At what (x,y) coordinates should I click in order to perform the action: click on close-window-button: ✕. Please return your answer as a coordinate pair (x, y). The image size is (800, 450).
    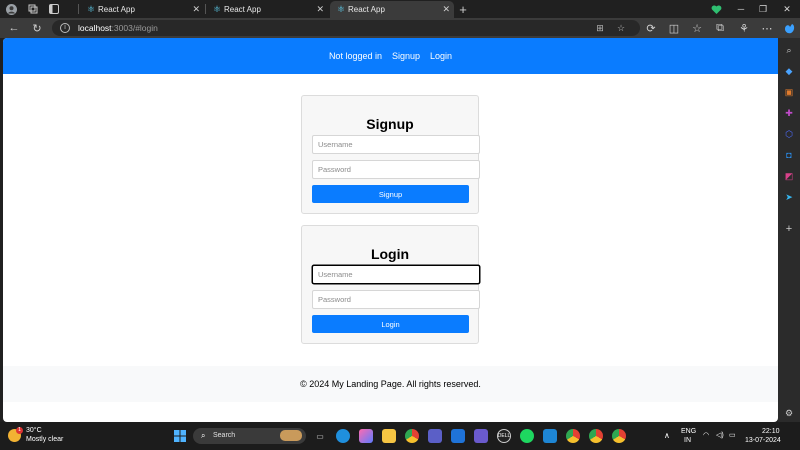
    Looking at the image, I should click on (787, 9).